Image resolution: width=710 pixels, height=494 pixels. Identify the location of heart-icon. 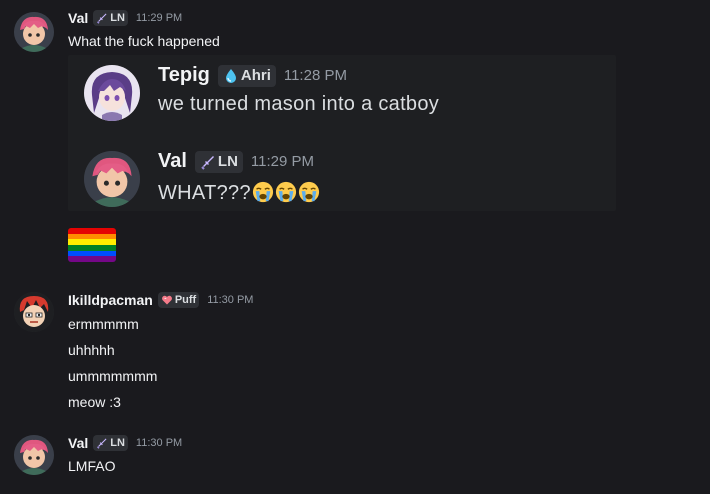
(166, 300).